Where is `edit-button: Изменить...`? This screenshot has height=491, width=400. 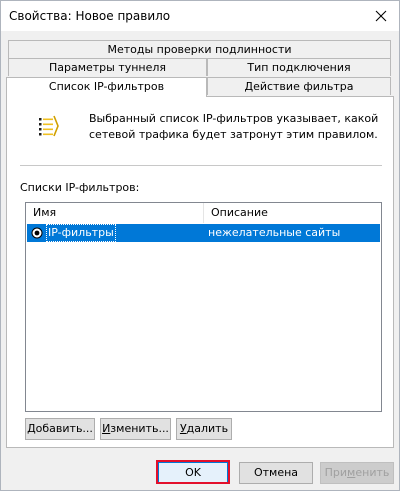
edit-button: Изменить... is located at coordinates (135, 429).